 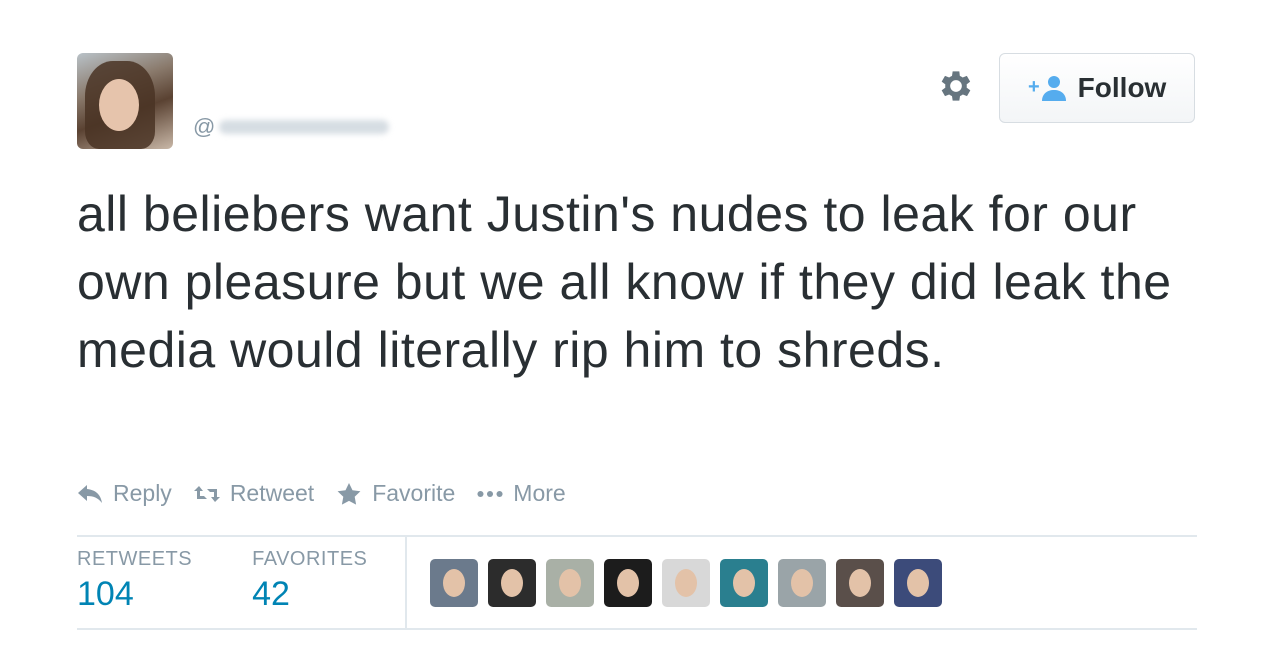 I want to click on follow-button: + Follow, so click(x=1097, y=88).